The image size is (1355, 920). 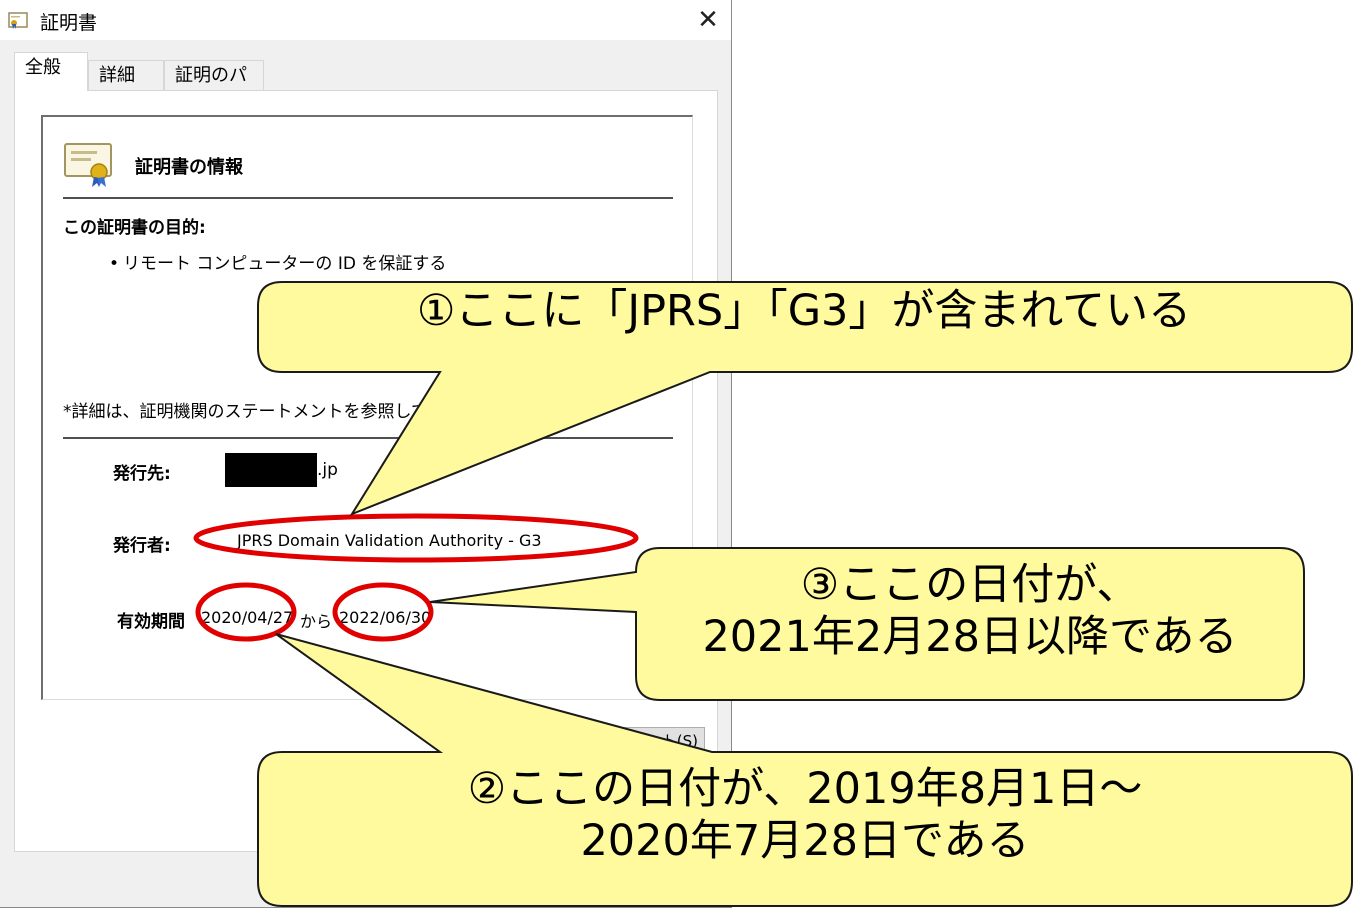 What do you see at coordinates (970, 636) in the screenshot?
I see `callout-3-line-2: 2021年2月28日以降である` at bounding box center [970, 636].